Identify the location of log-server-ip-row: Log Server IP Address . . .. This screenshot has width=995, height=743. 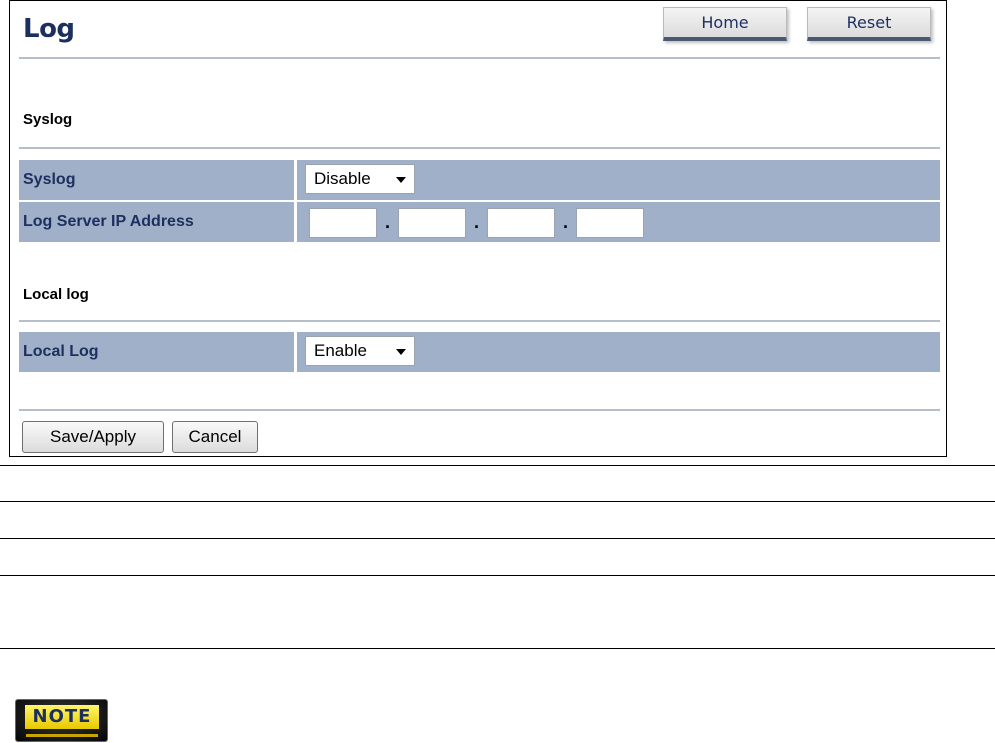
(479, 222).